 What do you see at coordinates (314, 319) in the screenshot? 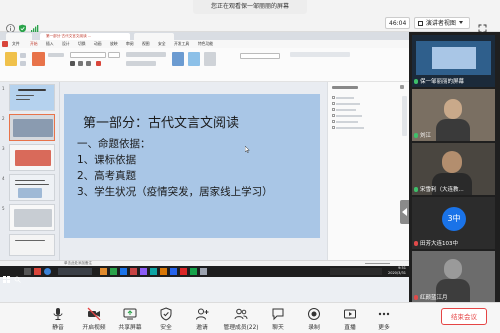
I see `record-button: 录制` at bounding box center [314, 319].